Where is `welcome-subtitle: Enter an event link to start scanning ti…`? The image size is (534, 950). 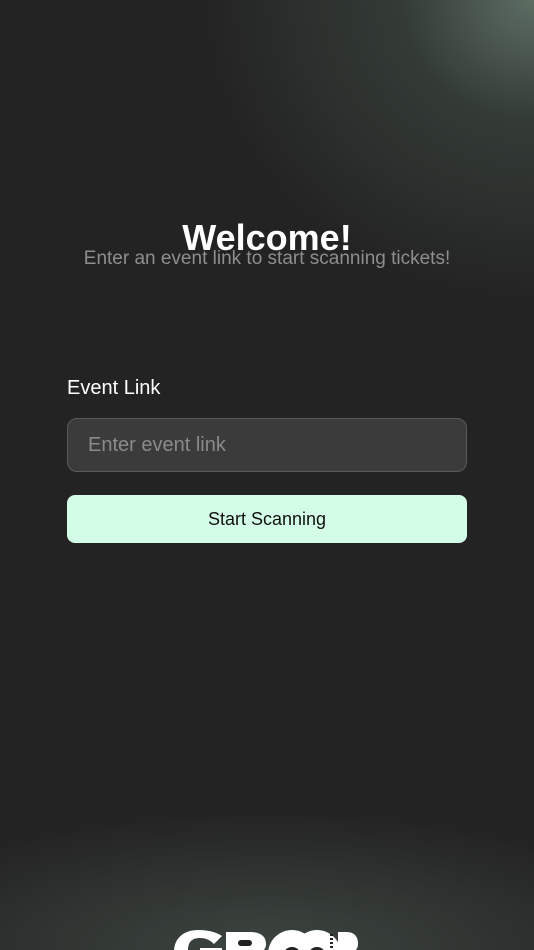 welcome-subtitle: Enter an event link to start scanning ti… is located at coordinates (267, 258).